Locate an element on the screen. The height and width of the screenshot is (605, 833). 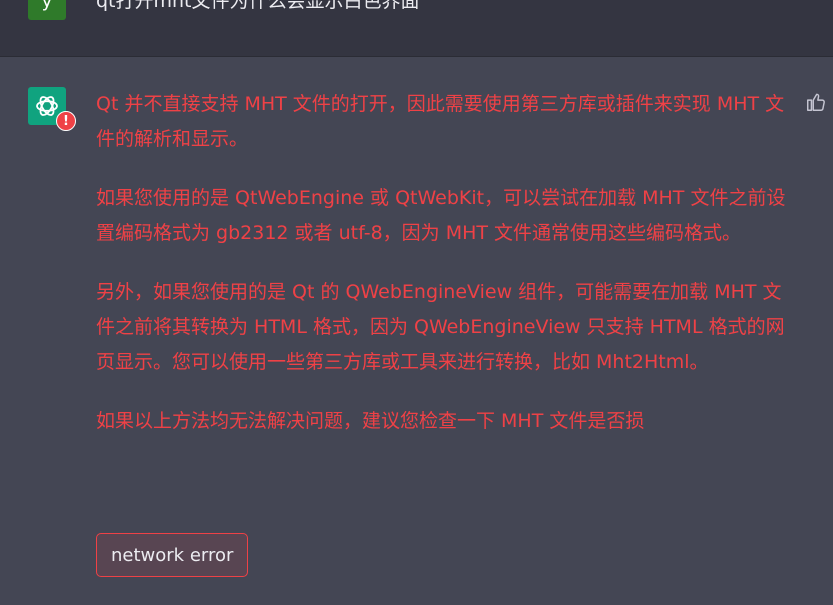
openai-logo-svg is located at coordinates (47, 106).